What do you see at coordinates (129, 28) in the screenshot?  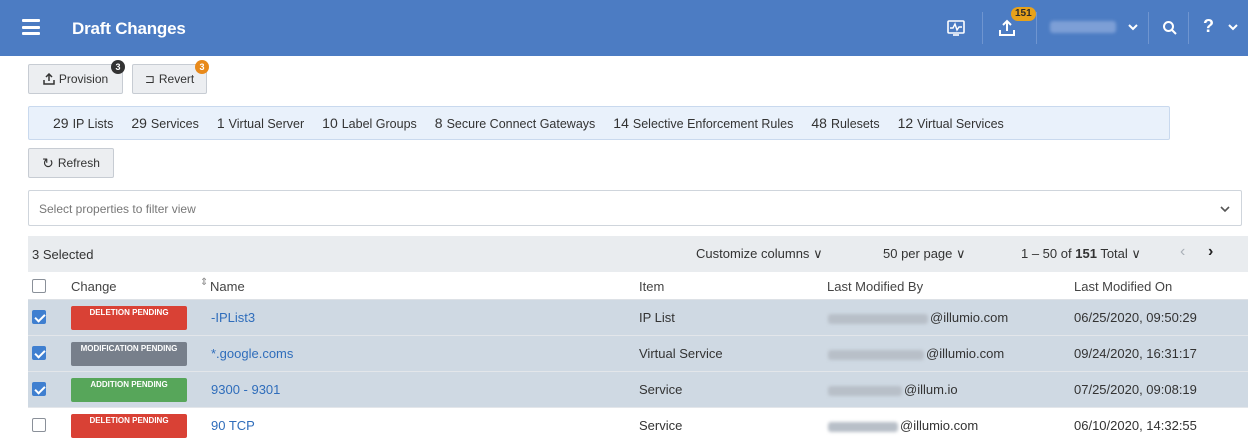 I see `page-title: Draft Changes` at bounding box center [129, 28].